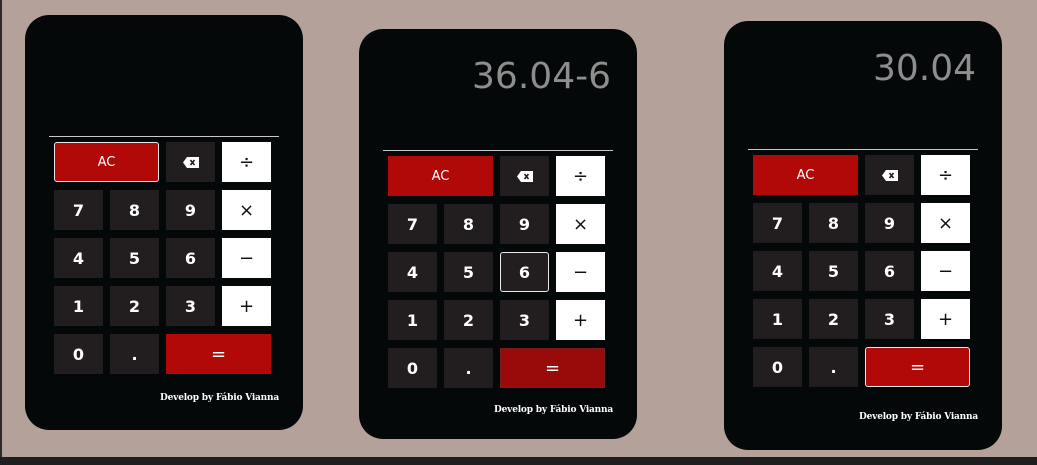 The image size is (1037, 465). I want to click on calculator-display: 36.04-6, so click(541, 76).